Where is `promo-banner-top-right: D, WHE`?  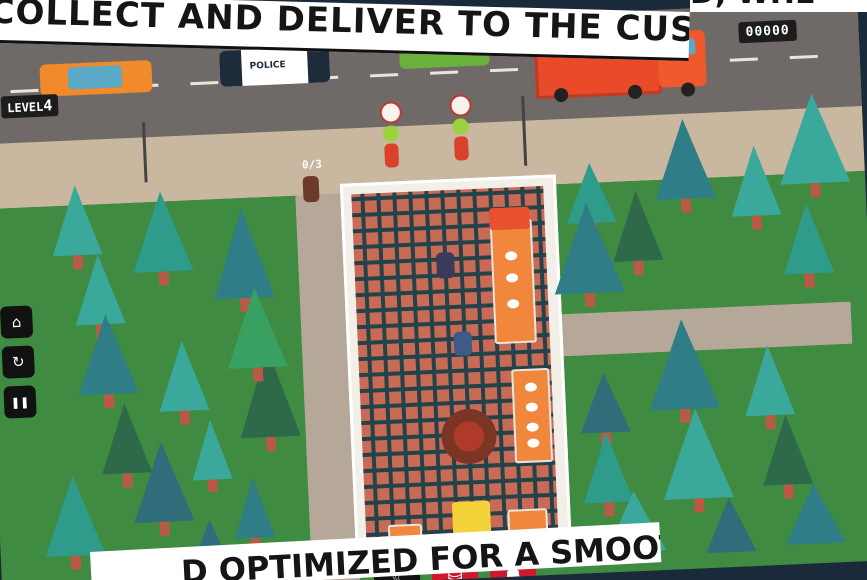 promo-banner-top-right: D, WHE is located at coordinates (778, 6).